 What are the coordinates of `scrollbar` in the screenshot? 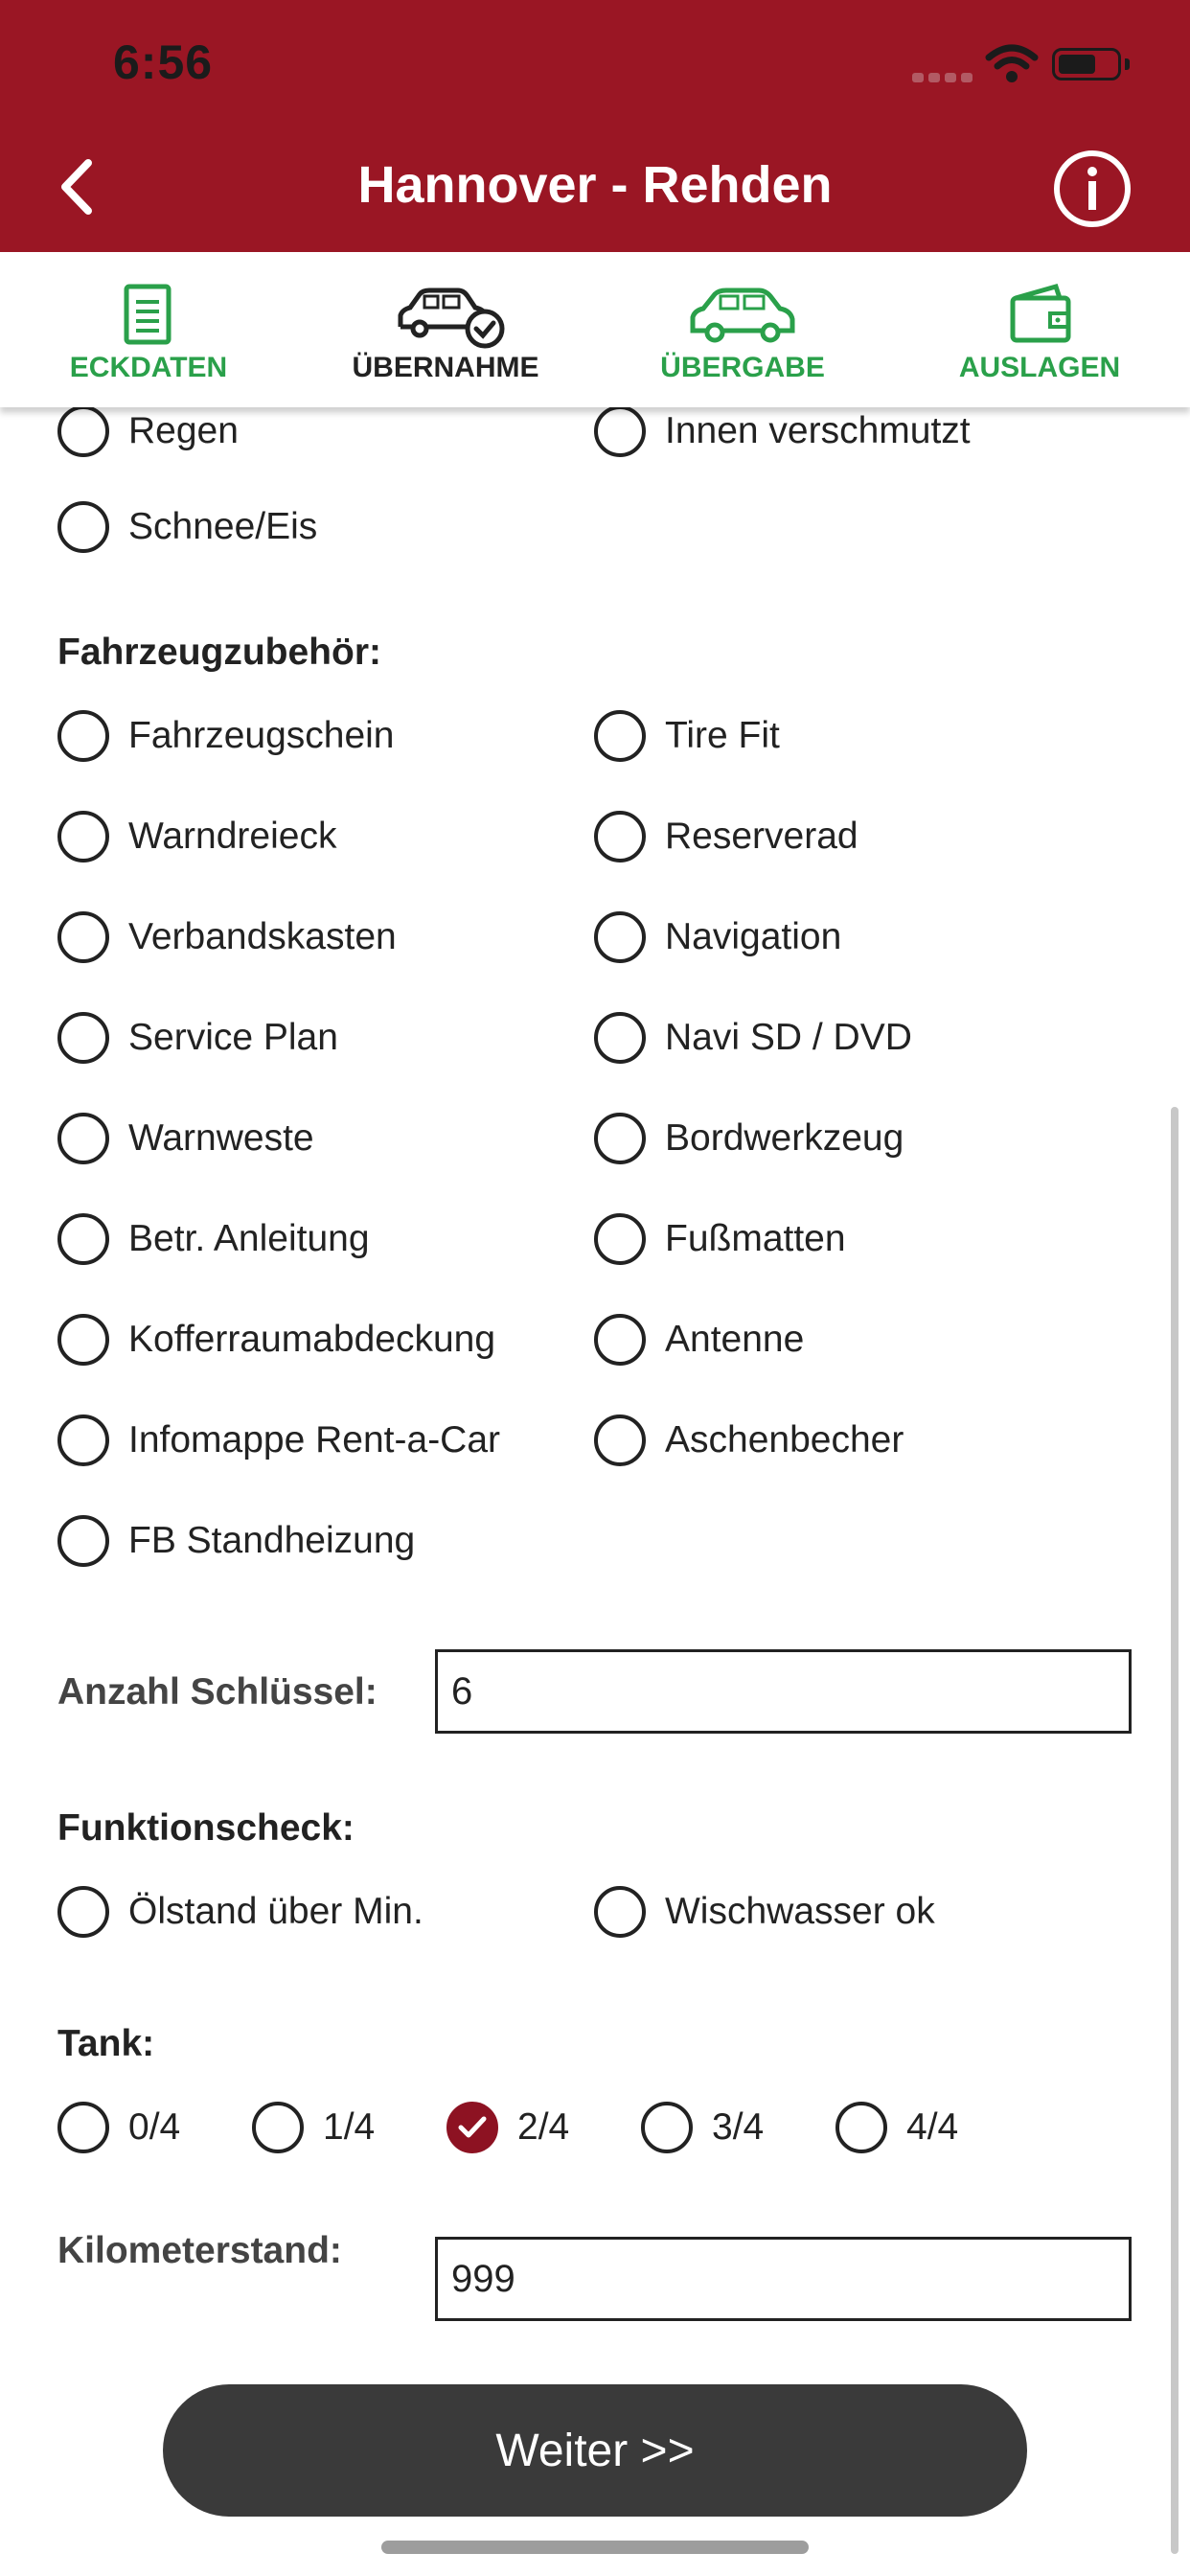 It's located at (1175, 1830).